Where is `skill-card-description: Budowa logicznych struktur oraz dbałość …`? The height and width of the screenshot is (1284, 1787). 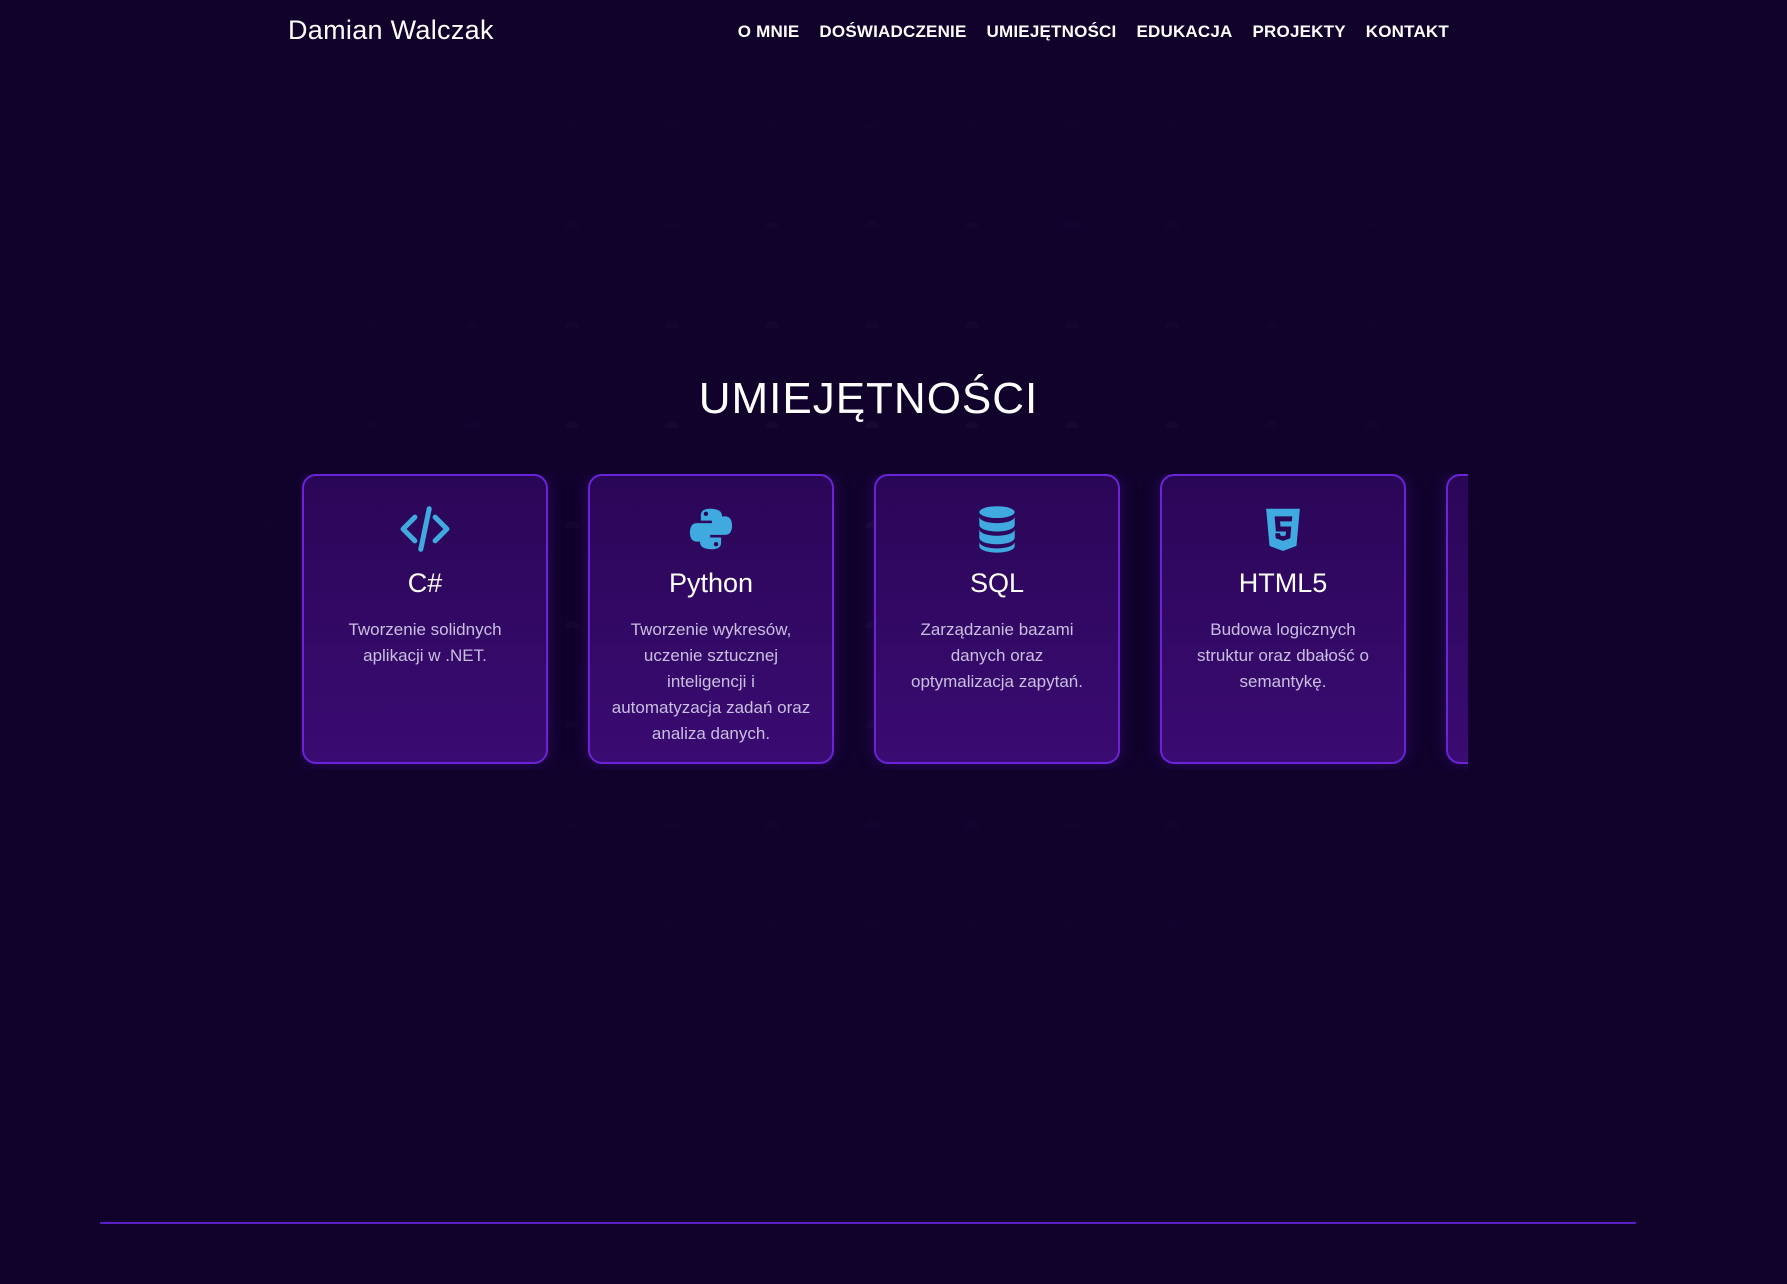
skill-card-description: Budowa logicznych struktur oraz dbałość … is located at coordinates (1283, 655).